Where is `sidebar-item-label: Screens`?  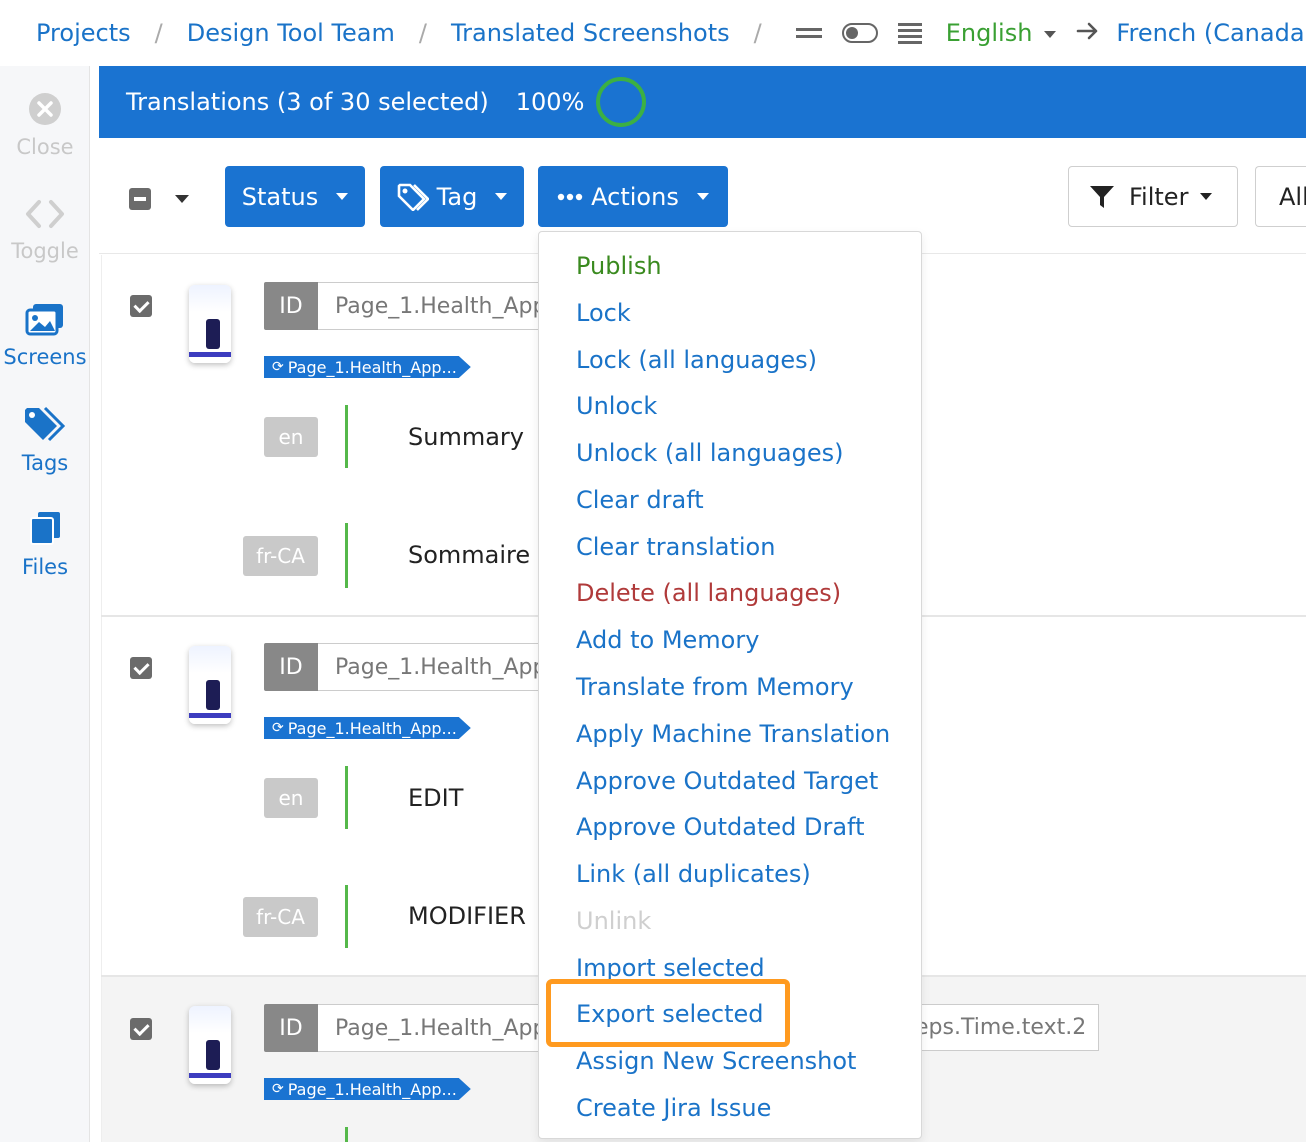 sidebar-item-label: Screens is located at coordinates (45, 357).